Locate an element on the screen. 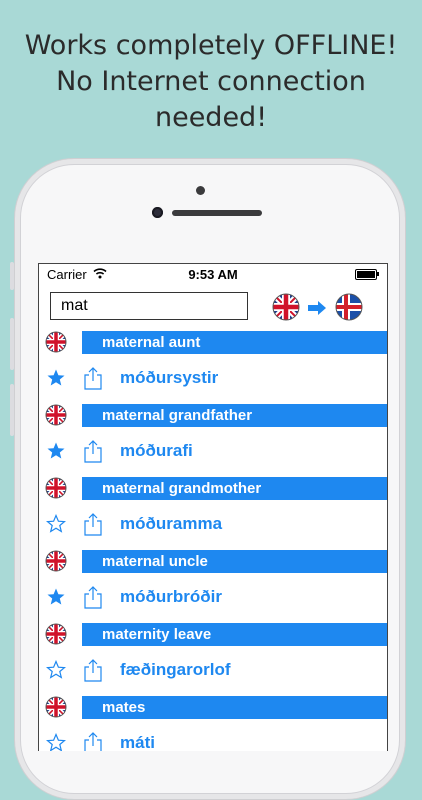 The height and width of the screenshot is (800, 422). search-input is located at coordinates (149, 306).